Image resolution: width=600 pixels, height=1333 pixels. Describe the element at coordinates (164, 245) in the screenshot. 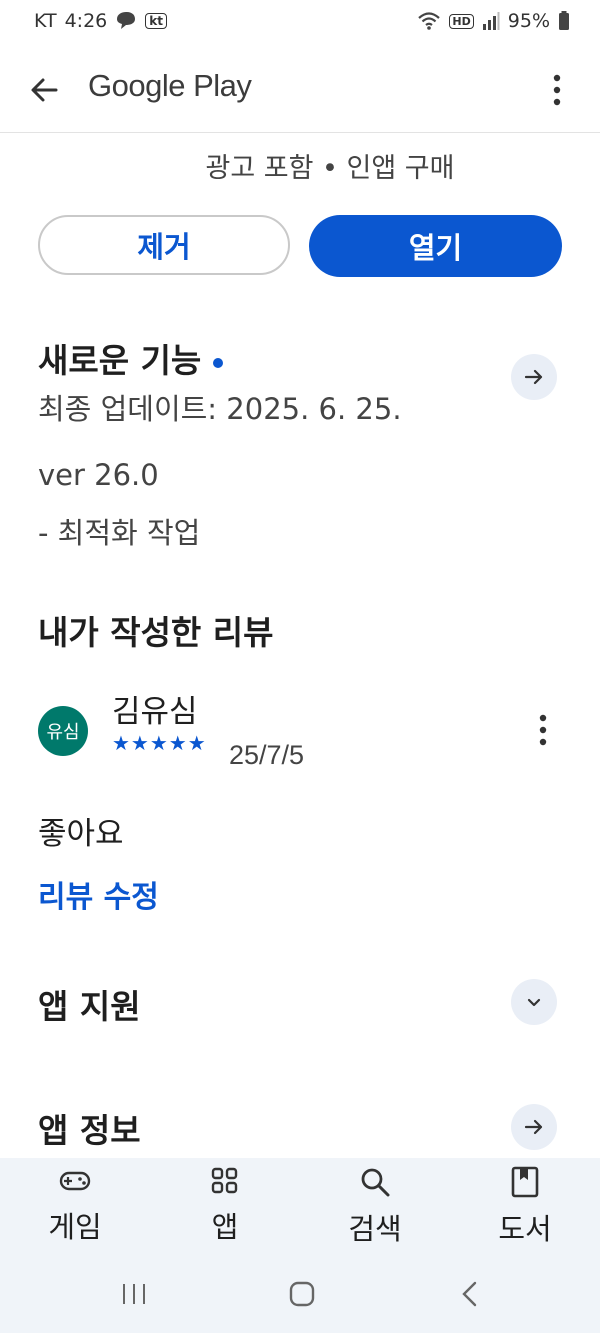

I see `uninstall-button: 제거` at that location.